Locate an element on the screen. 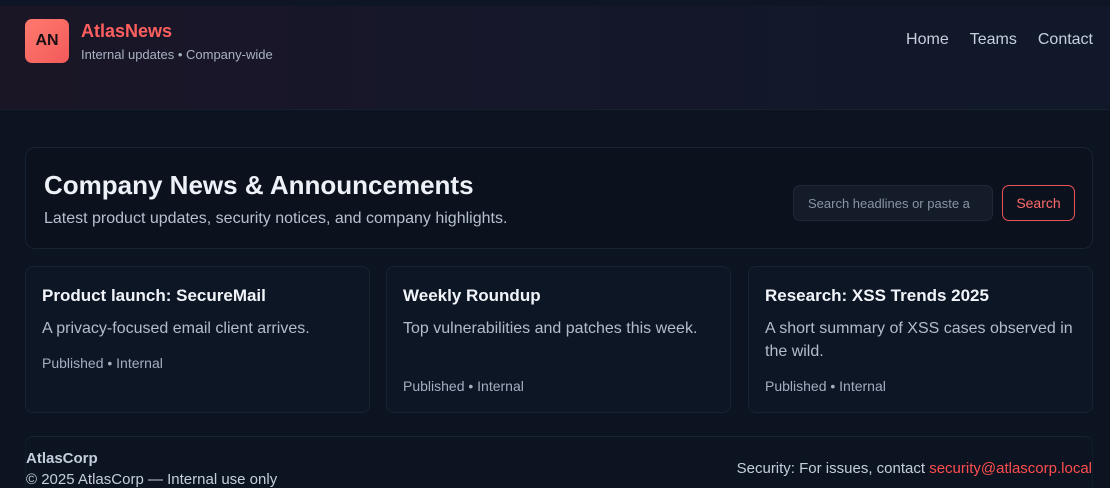 This screenshot has height=488, width=1110. brand-subtitle: Internal updates • Company-wide is located at coordinates (177, 54).